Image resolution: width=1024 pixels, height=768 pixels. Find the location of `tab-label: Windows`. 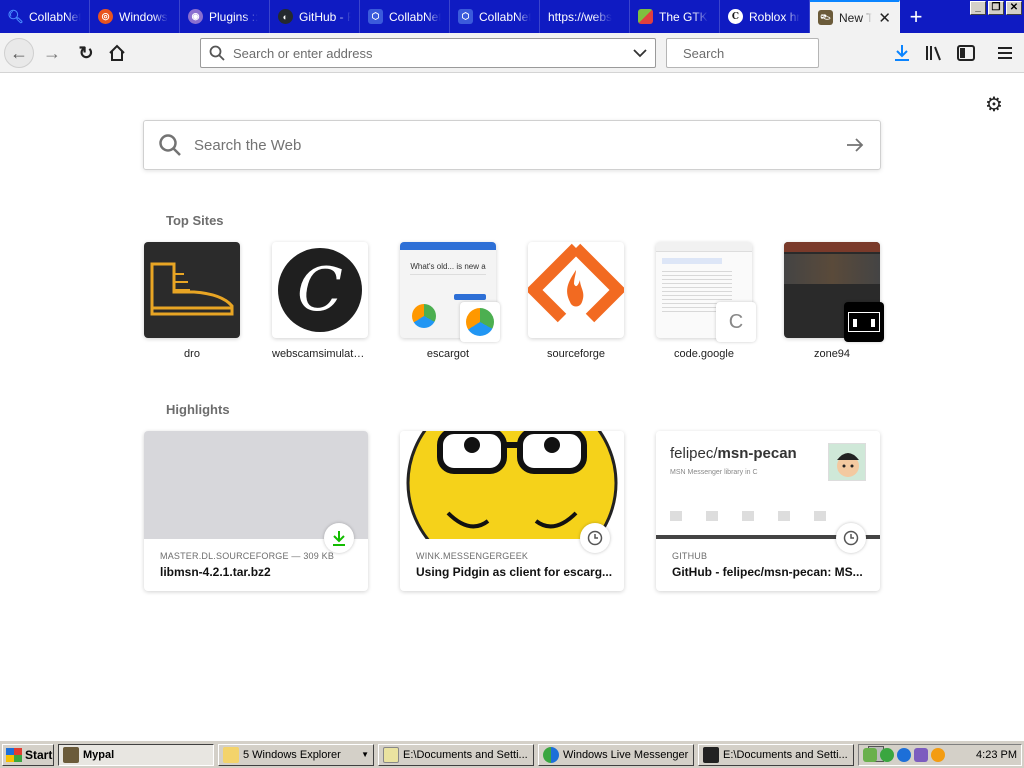

tab-label: Windows is located at coordinates (143, 16).